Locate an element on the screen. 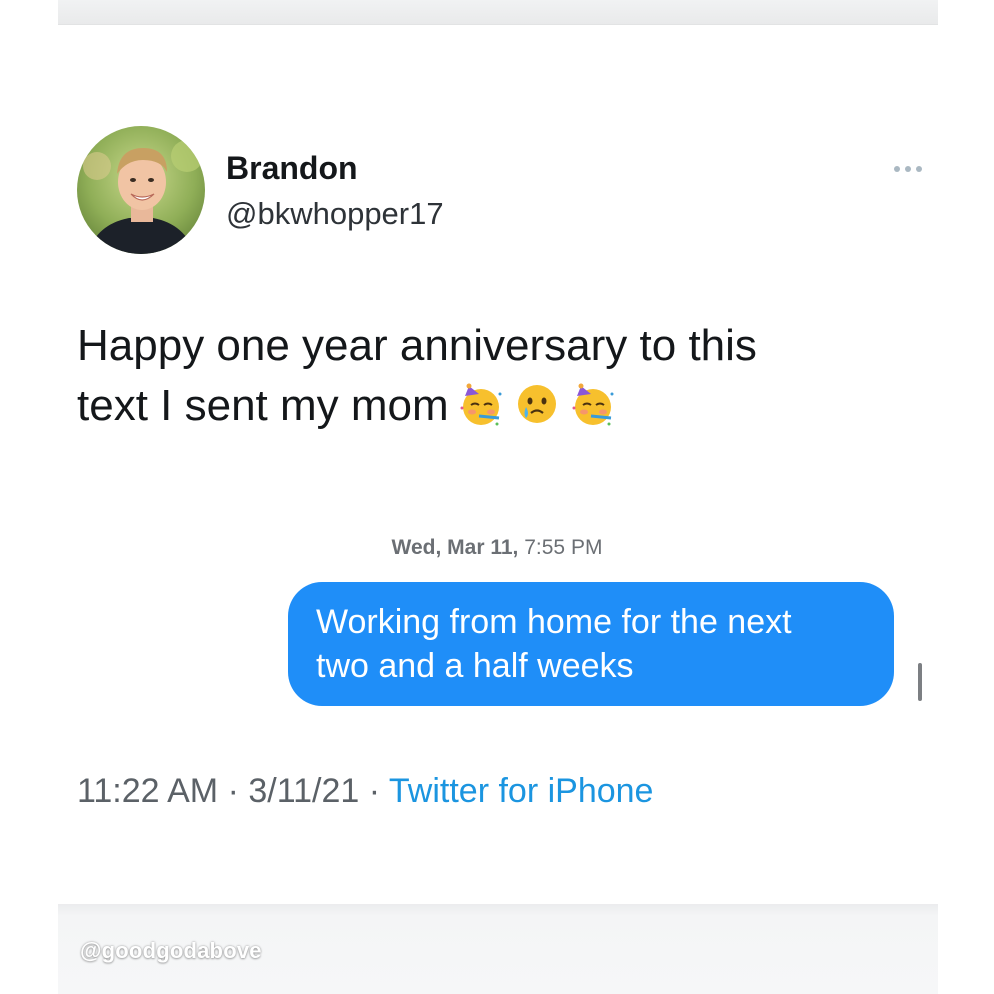 The width and height of the screenshot is (994, 994). avatar is located at coordinates (141, 190).